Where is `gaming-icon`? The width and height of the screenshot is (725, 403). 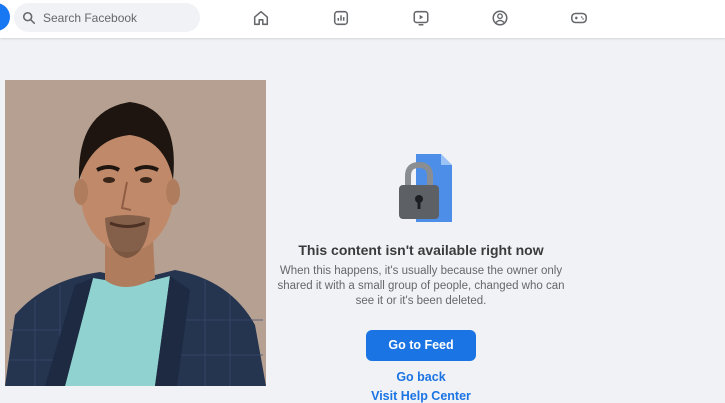 gaming-icon is located at coordinates (579, 18).